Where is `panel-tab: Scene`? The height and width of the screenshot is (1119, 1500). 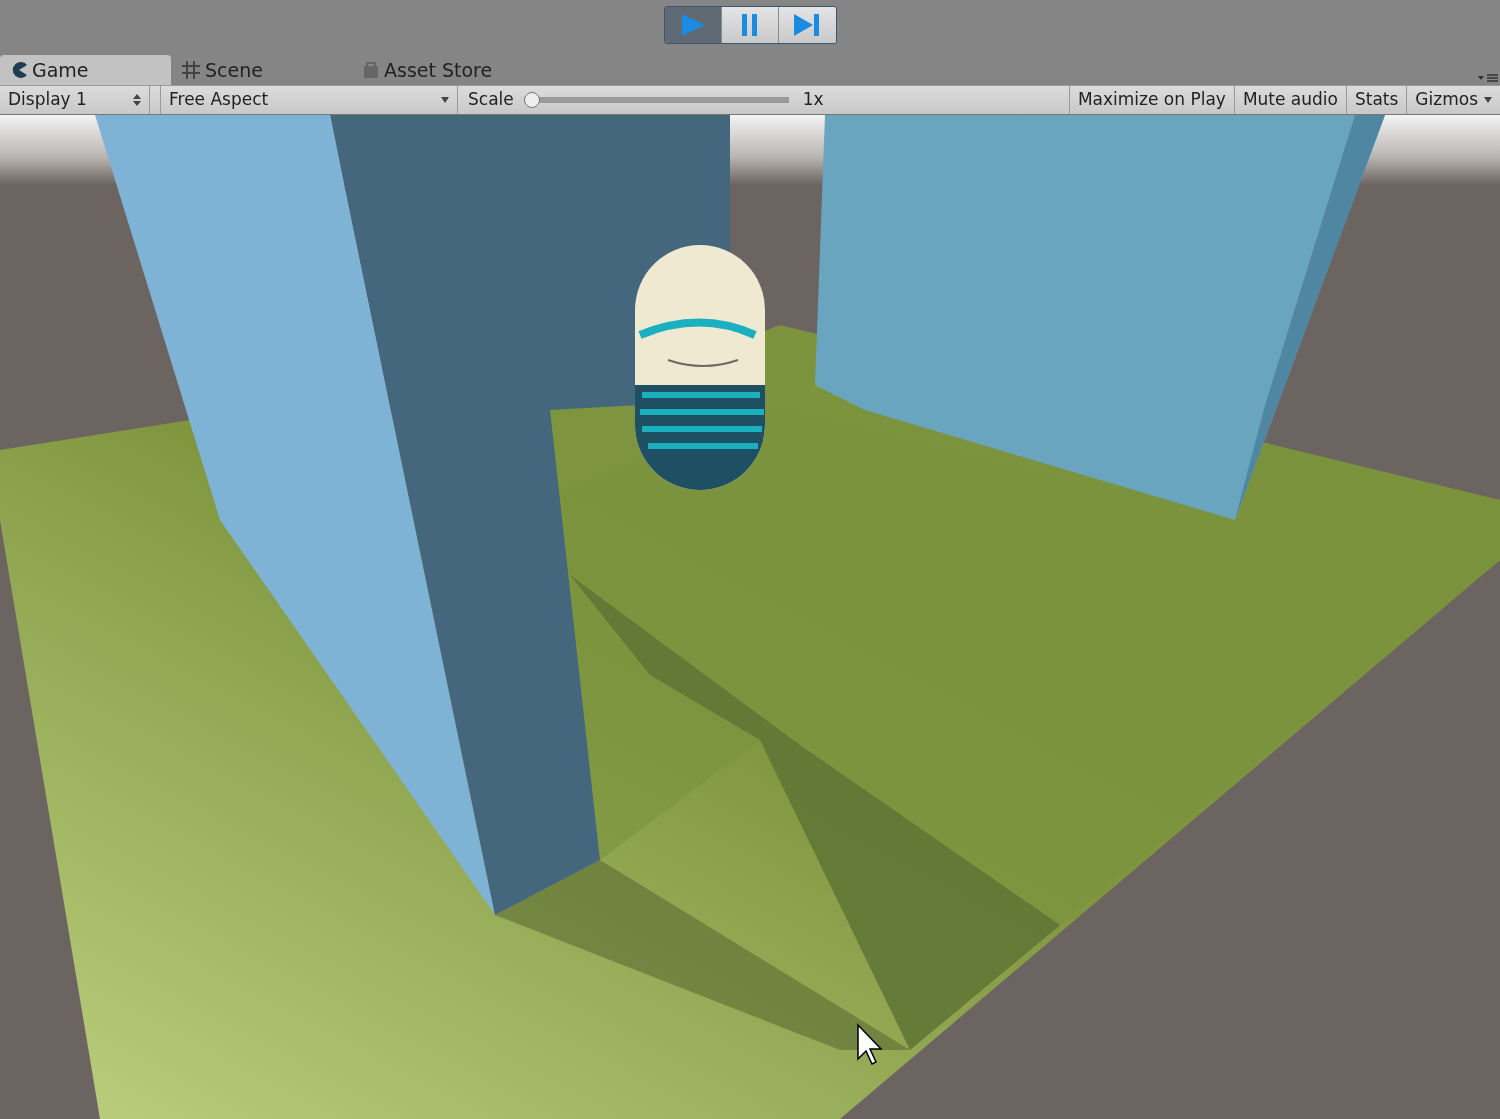 panel-tab: Scene is located at coordinates (261, 70).